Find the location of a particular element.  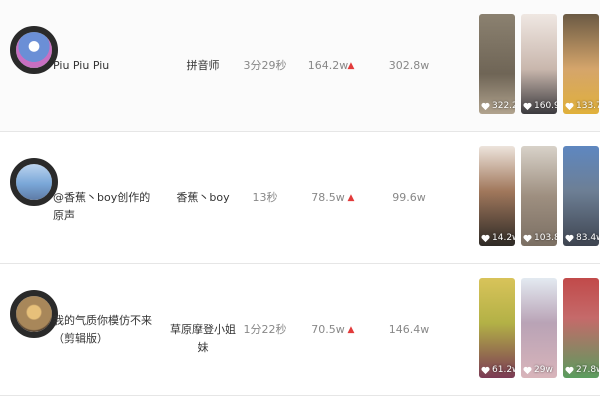

video-thumbnail: 103.8w is located at coordinates (539, 196).